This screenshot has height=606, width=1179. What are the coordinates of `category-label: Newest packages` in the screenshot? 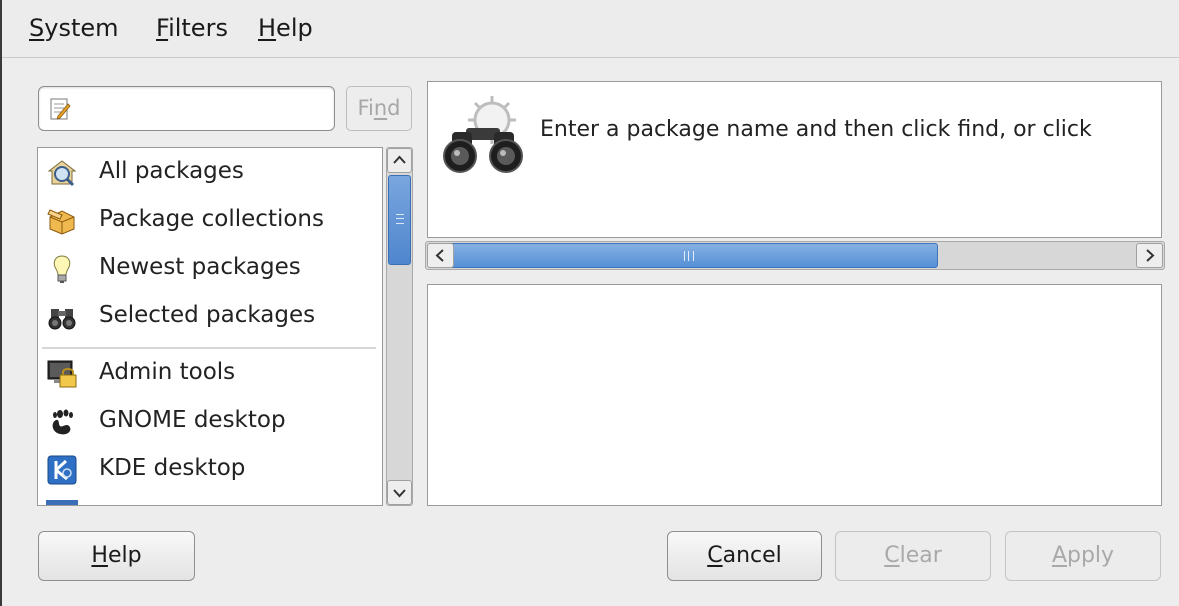 It's located at (200, 267).